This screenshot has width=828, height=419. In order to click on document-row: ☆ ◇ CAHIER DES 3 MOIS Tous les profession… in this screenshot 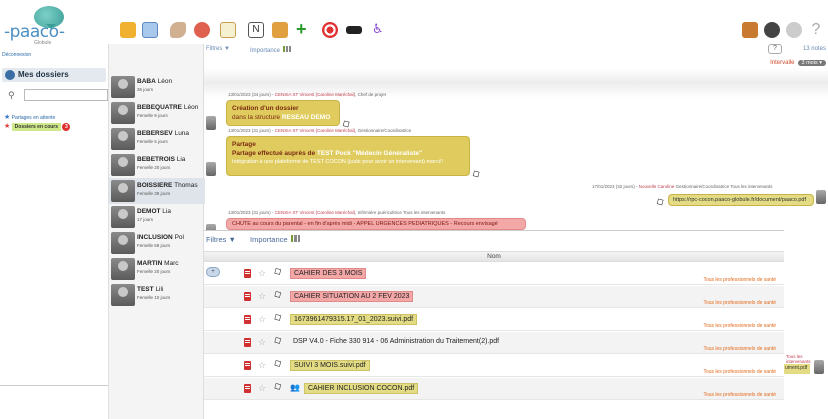, I will do `click(494, 274)`.